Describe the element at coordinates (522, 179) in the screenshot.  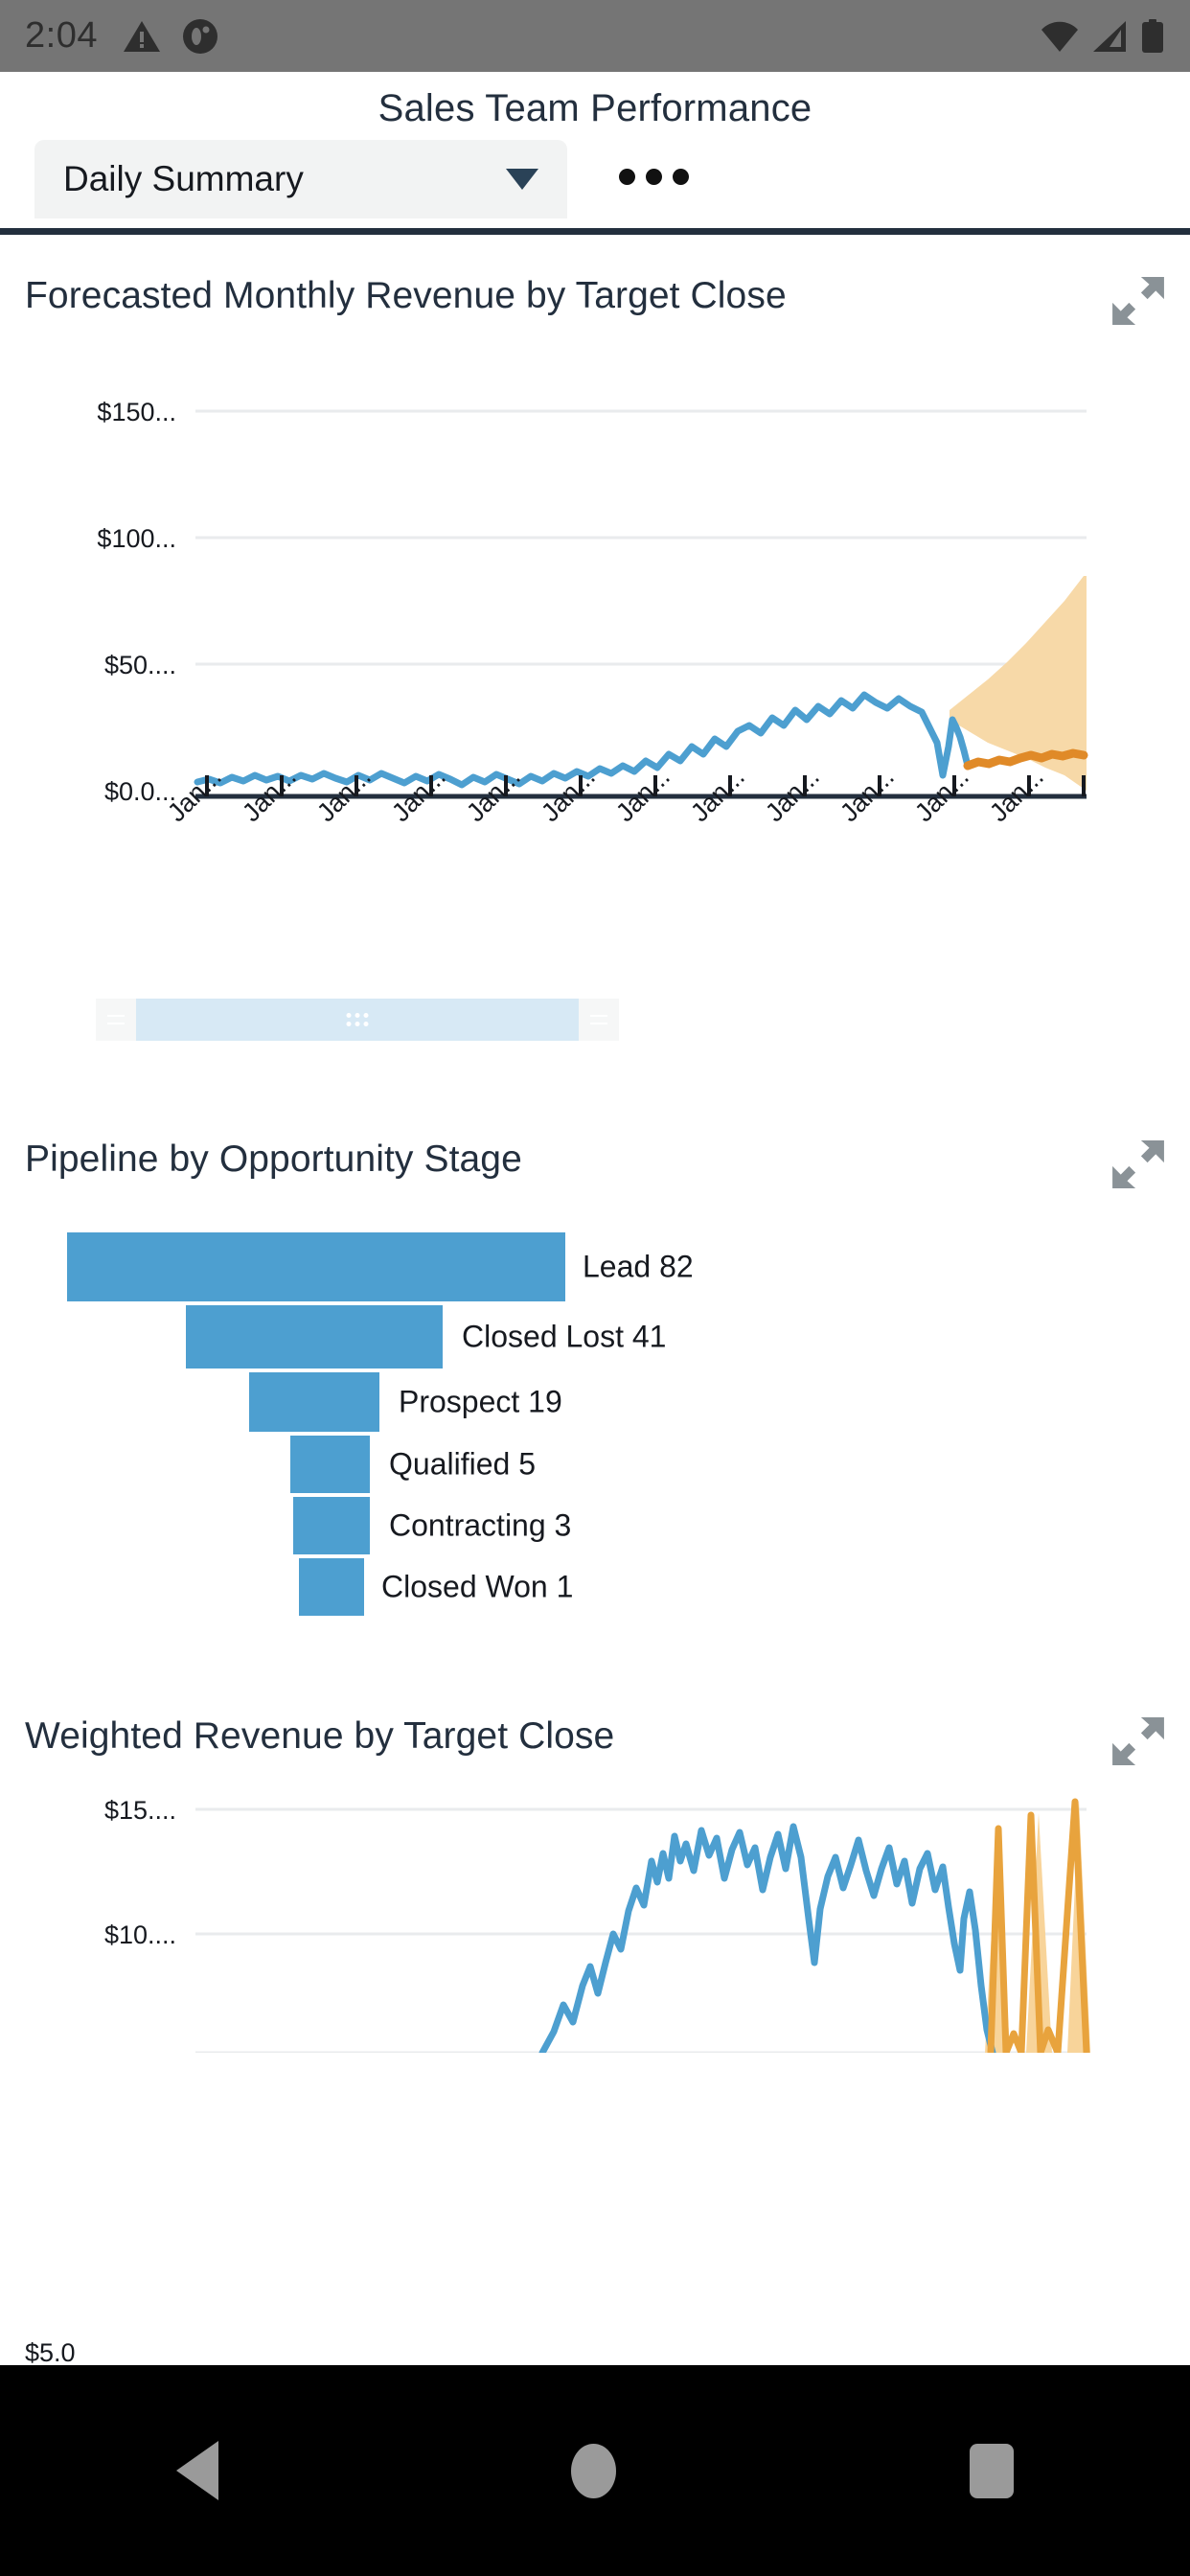
I see `chevron-down-icon` at that location.